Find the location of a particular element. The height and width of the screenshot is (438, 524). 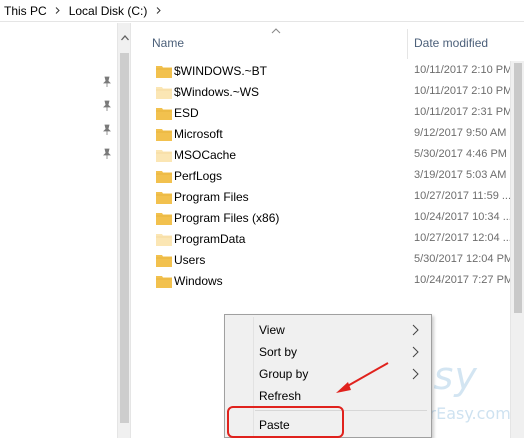

menu-item-sort-by: Sort by is located at coordinates (328, 352).